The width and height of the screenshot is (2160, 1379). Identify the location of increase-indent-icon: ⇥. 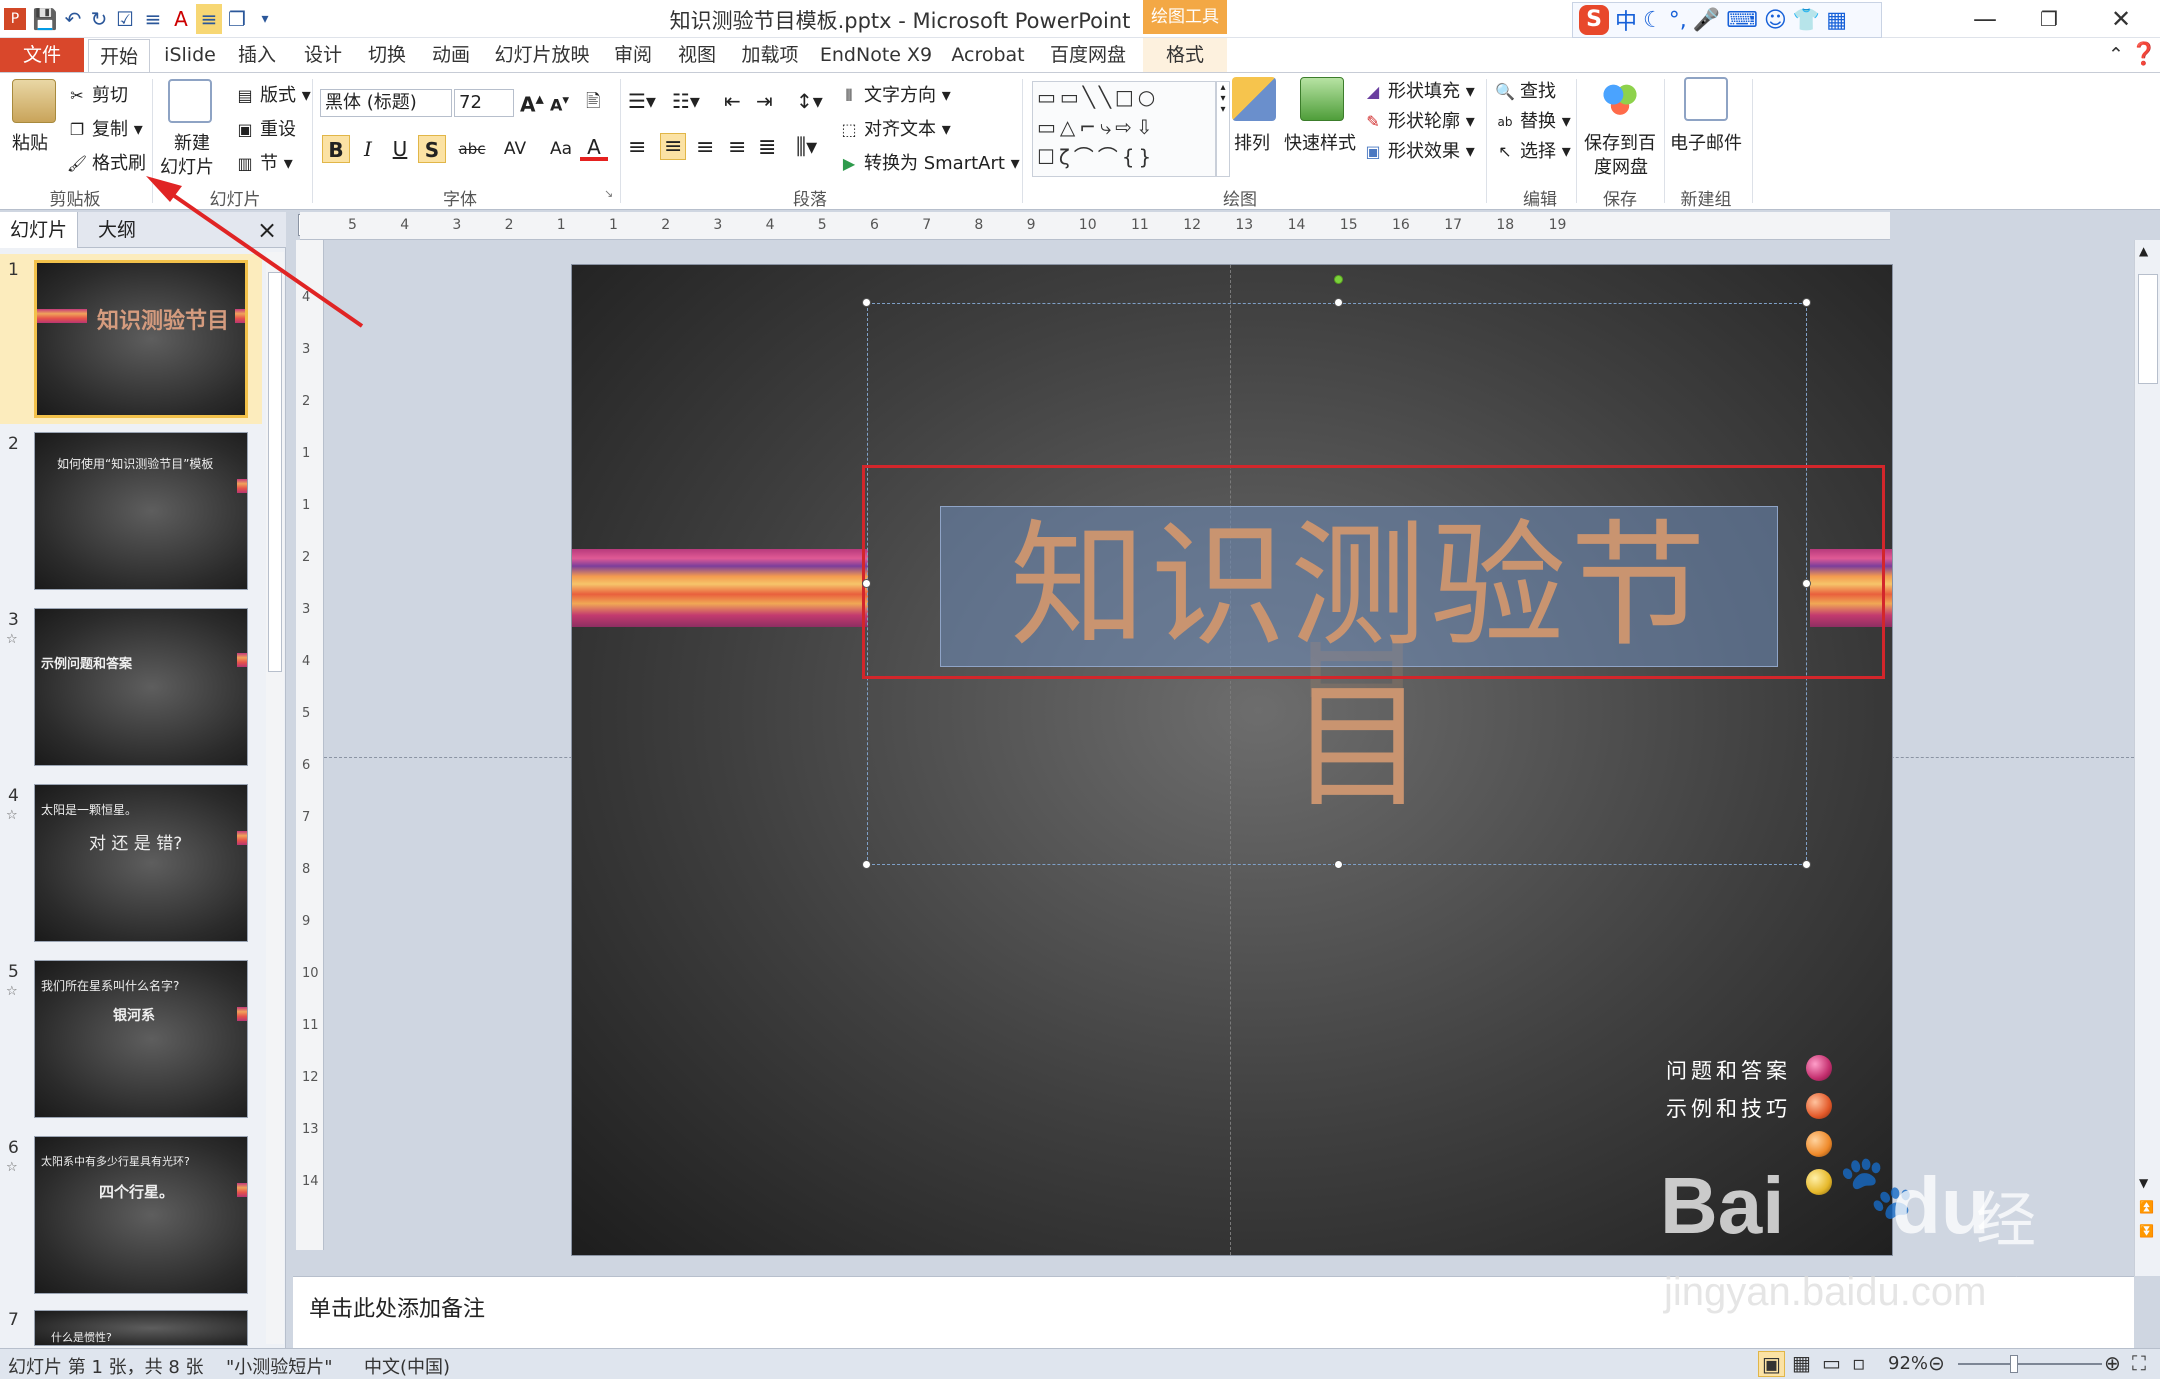
(764, 101).